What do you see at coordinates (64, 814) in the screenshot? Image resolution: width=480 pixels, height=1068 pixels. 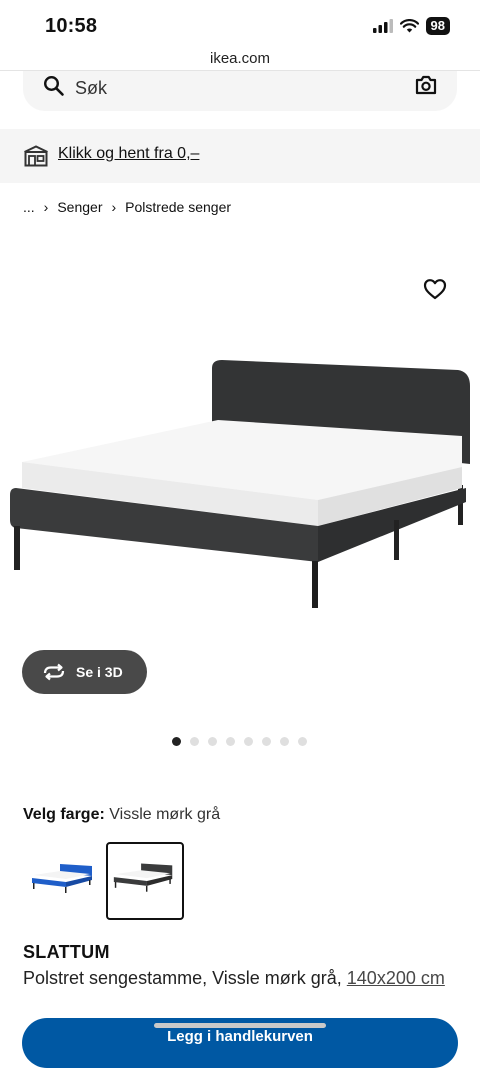 I see `color-label: Velg farge:` at bounding box center [64, 814].